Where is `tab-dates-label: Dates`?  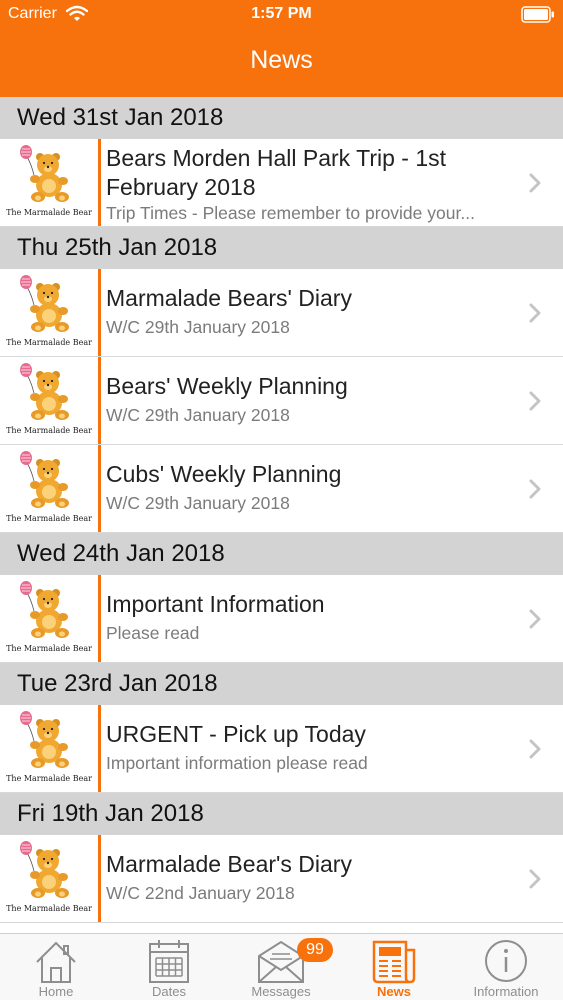 tab-dates-label: Dates is located at coordinates (169, 991).